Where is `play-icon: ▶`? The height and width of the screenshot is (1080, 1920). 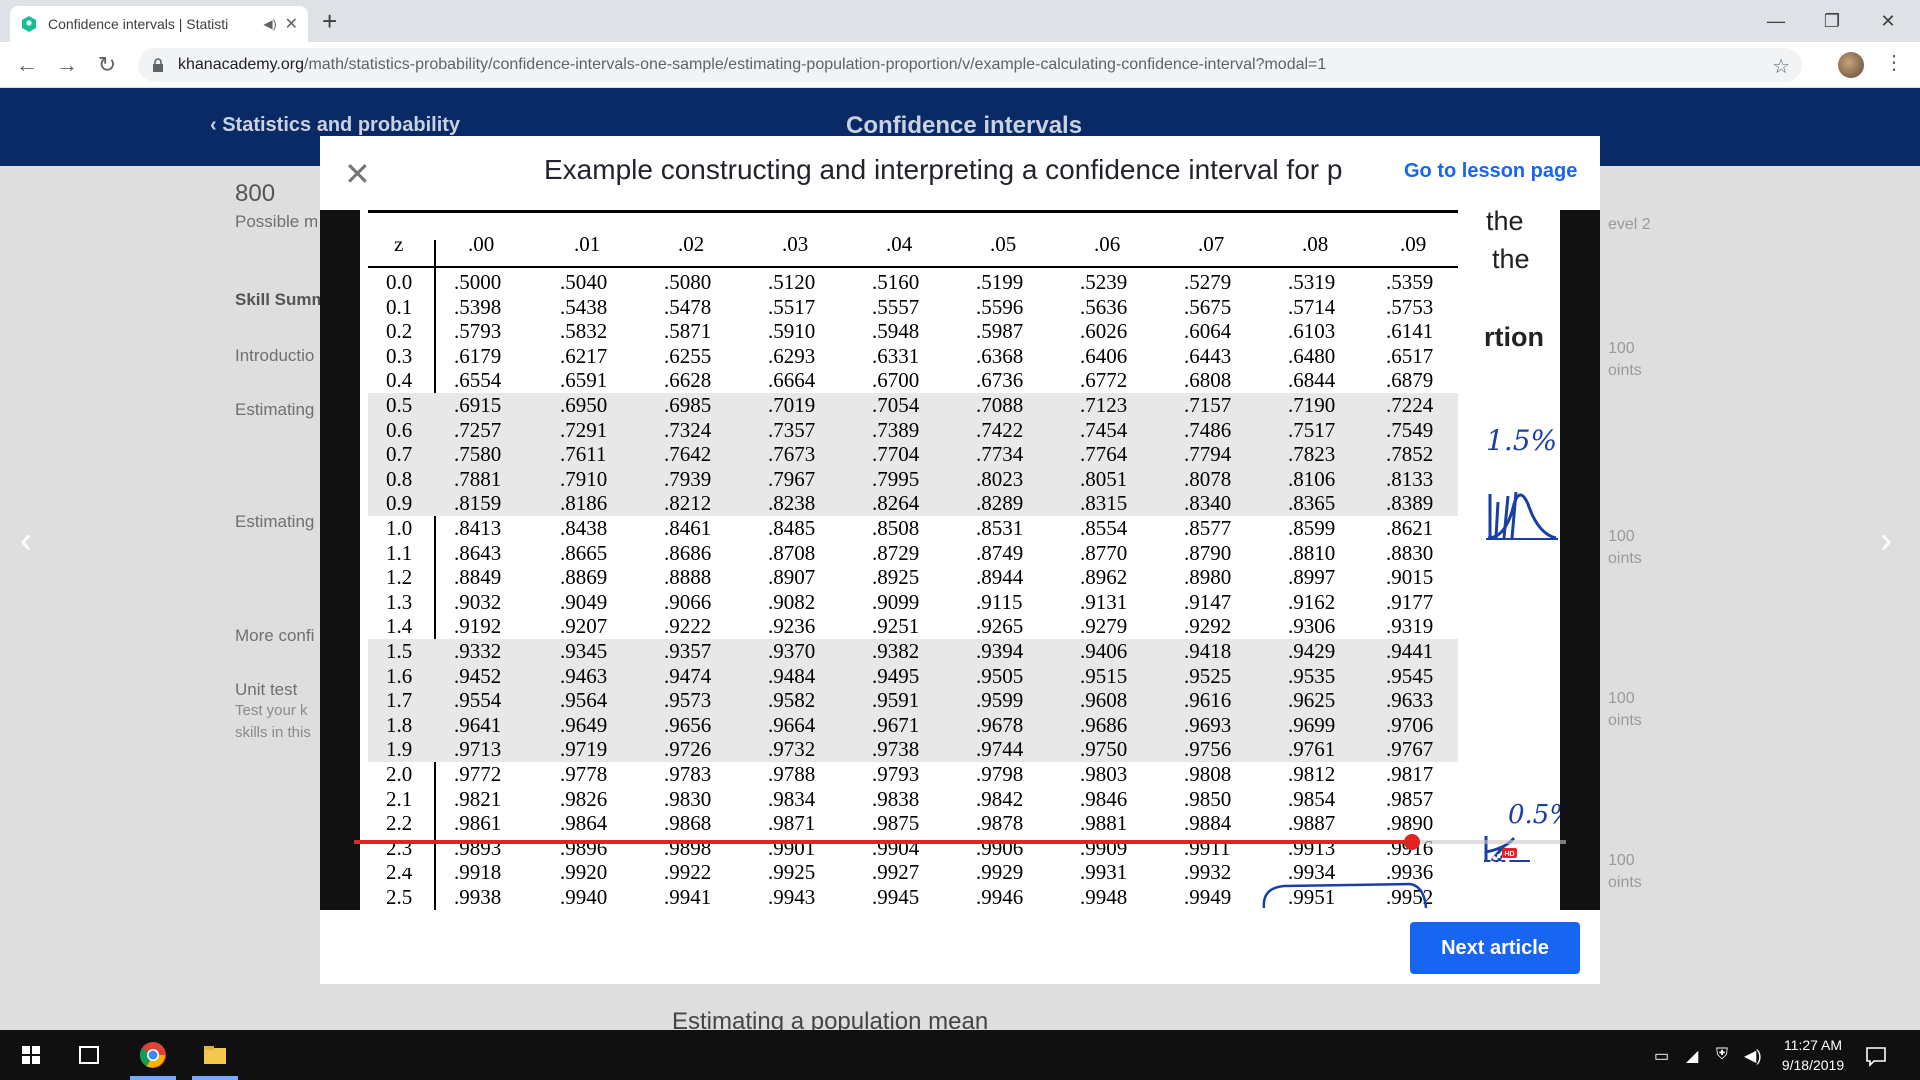
play-icon: ▶ is located at coordinates (378, 861).